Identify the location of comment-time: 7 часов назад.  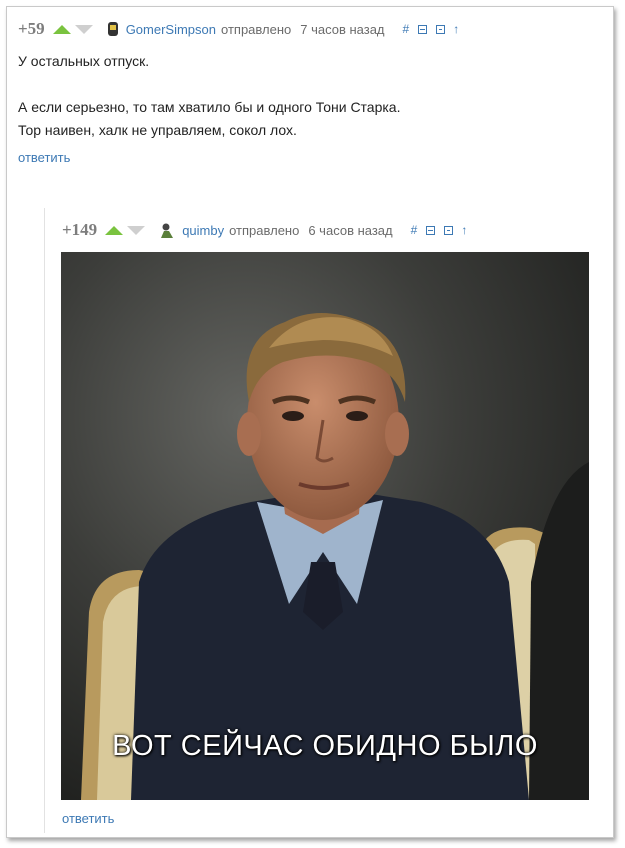
(342, 29).